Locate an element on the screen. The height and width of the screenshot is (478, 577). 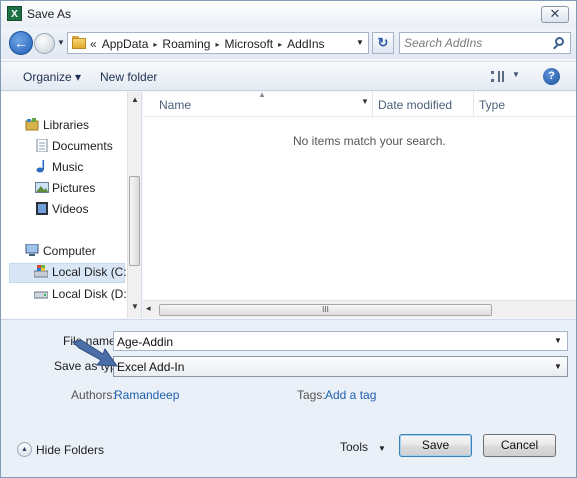
change-view-button: ▼ is located at coordinates (507, 77).